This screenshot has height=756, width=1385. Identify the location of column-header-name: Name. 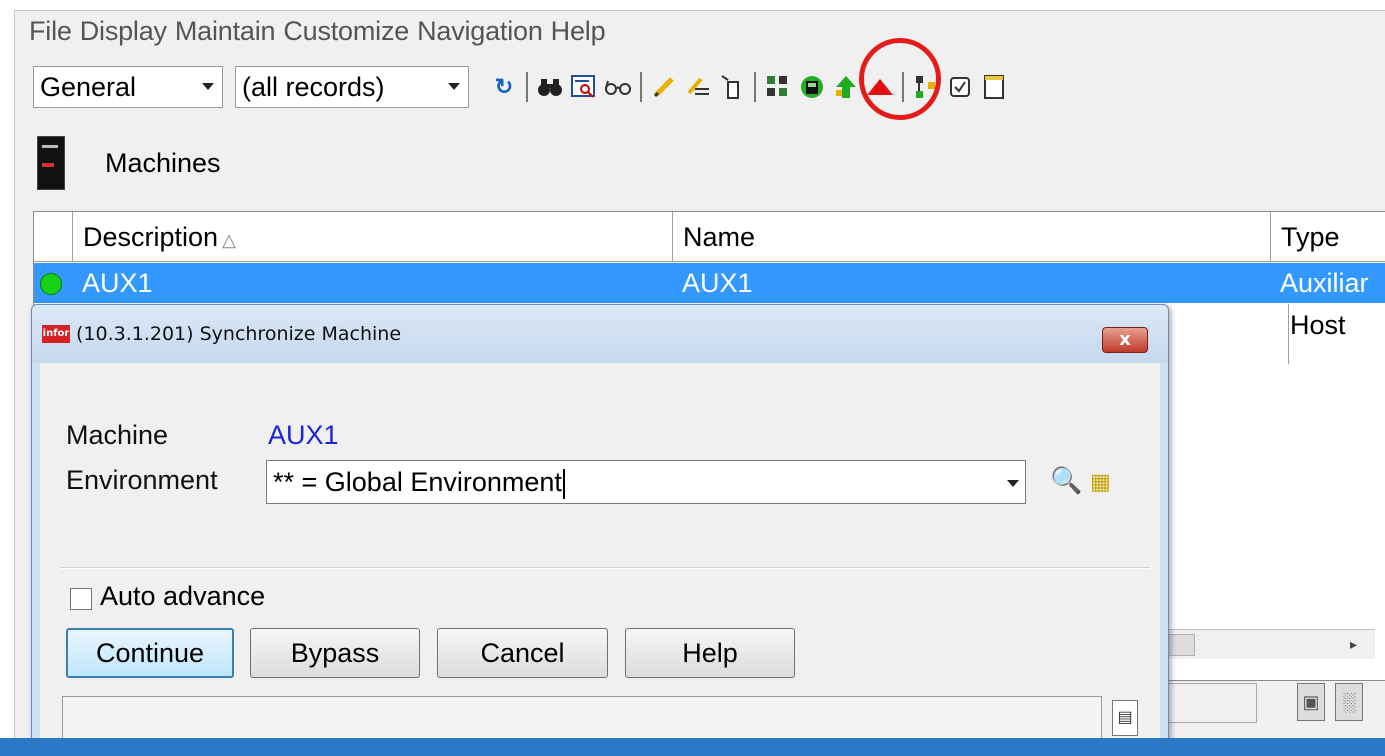
(972, 237).